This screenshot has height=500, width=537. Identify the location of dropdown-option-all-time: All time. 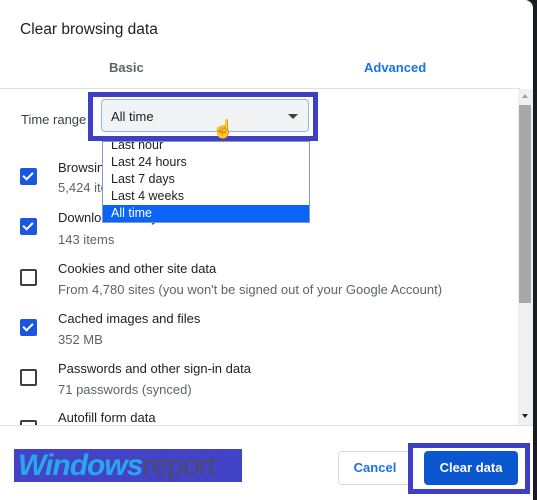
(206, 213).